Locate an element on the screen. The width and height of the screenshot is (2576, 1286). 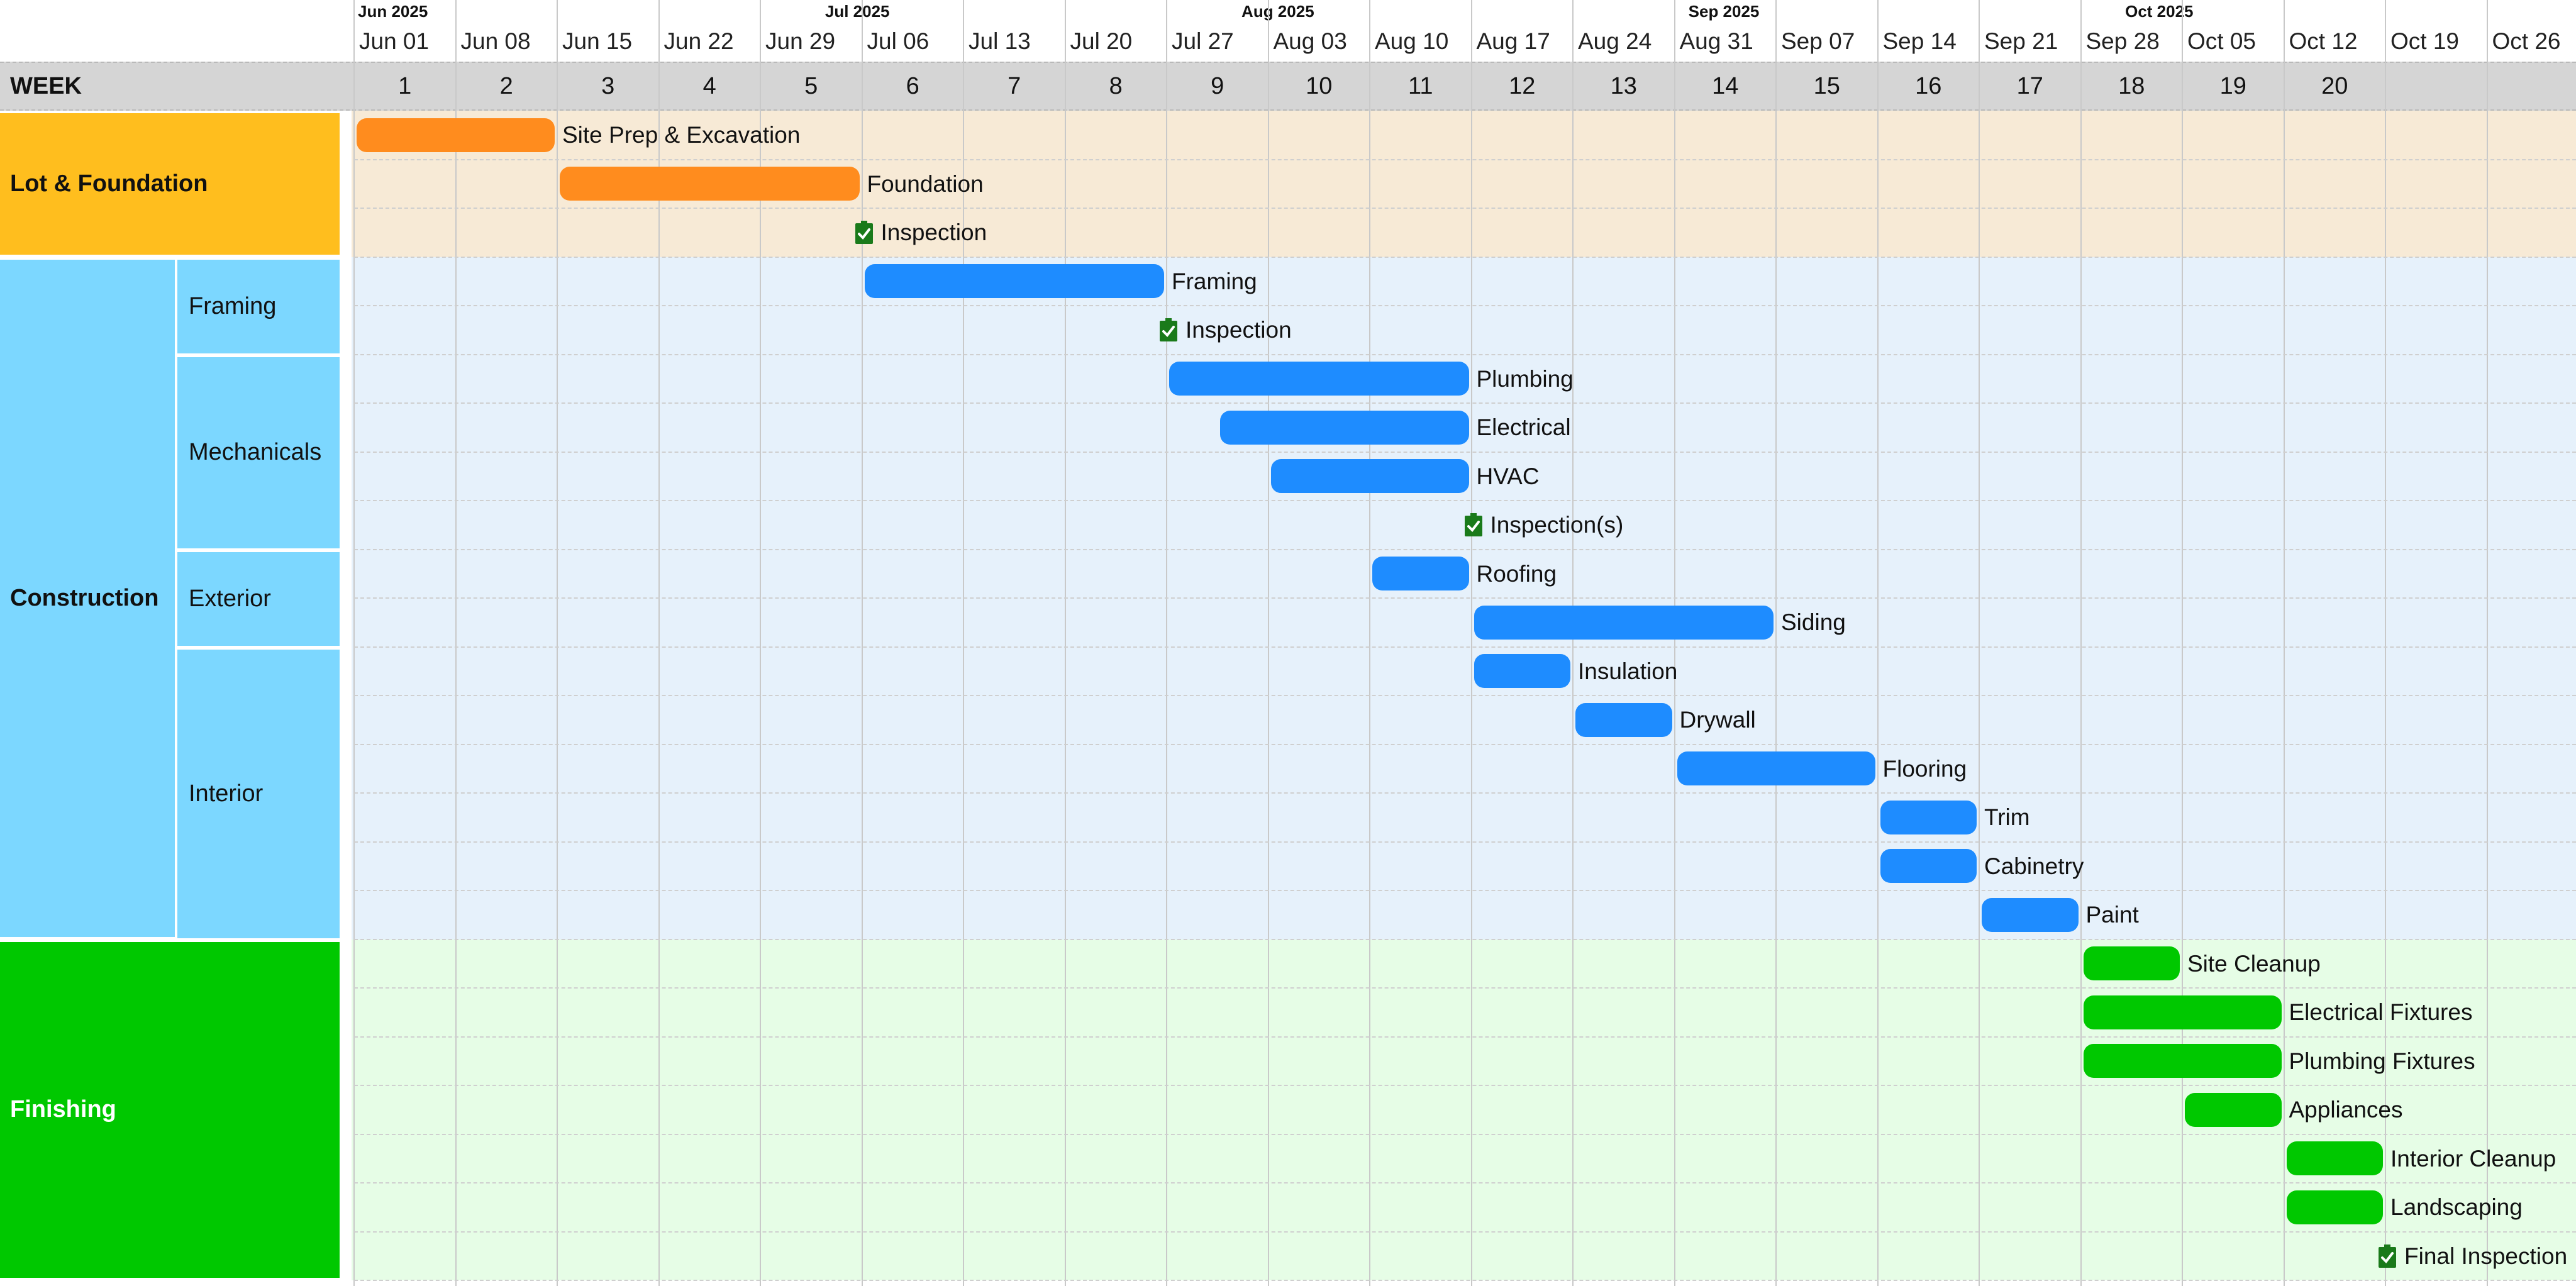
week-number: 20 is located at coordinates (2334, 86).